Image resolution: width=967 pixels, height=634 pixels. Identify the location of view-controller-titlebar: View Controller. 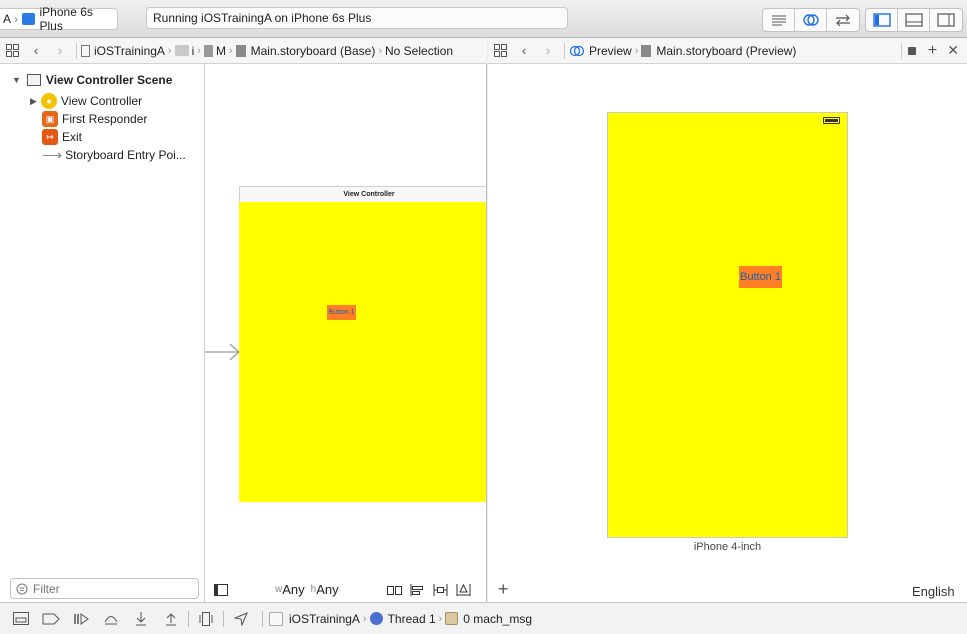
(362, 194).